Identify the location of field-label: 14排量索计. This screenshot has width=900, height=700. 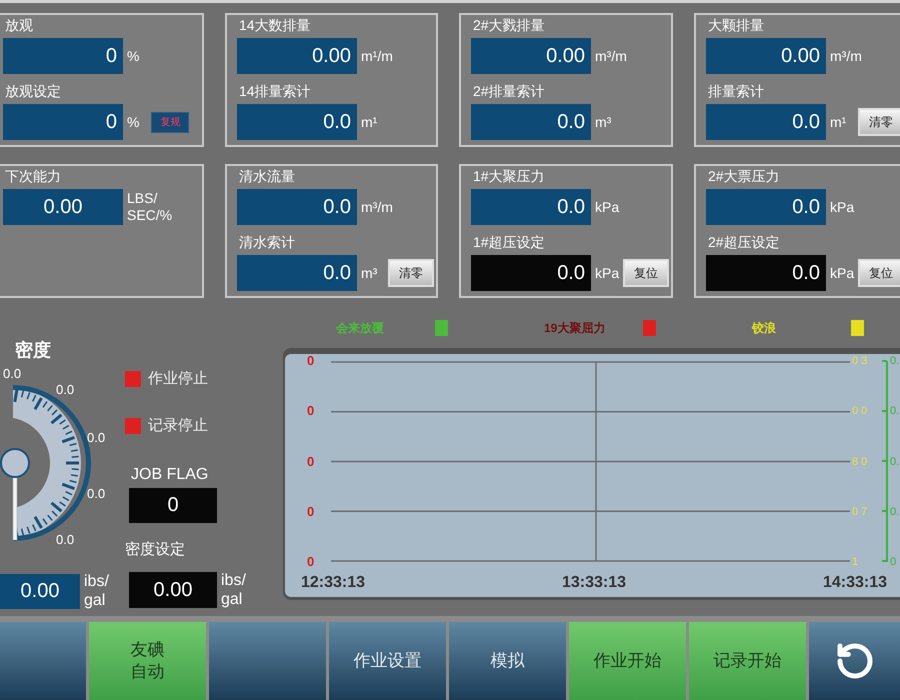
(275, 91).